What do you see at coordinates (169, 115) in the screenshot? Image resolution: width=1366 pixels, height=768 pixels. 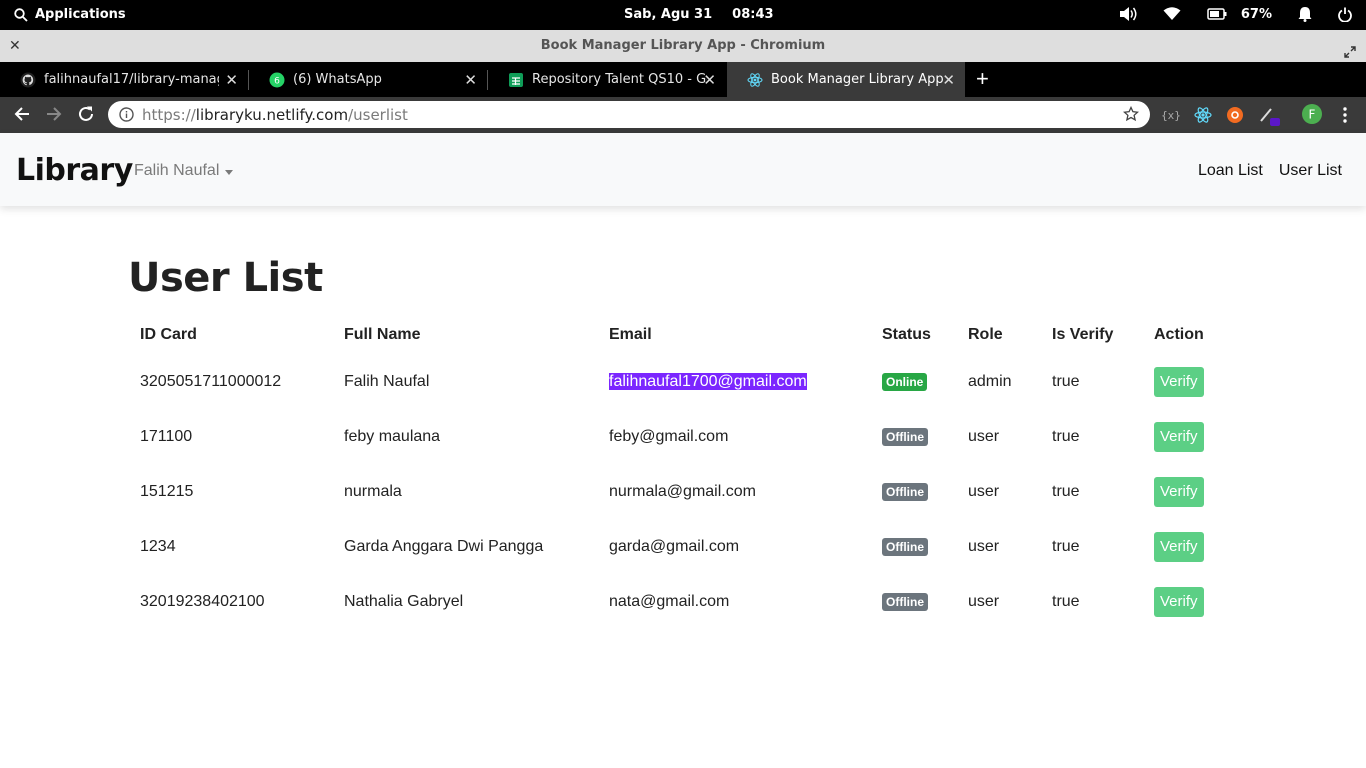 I see `url-scheme: https://` at bounding box center [169, 115].